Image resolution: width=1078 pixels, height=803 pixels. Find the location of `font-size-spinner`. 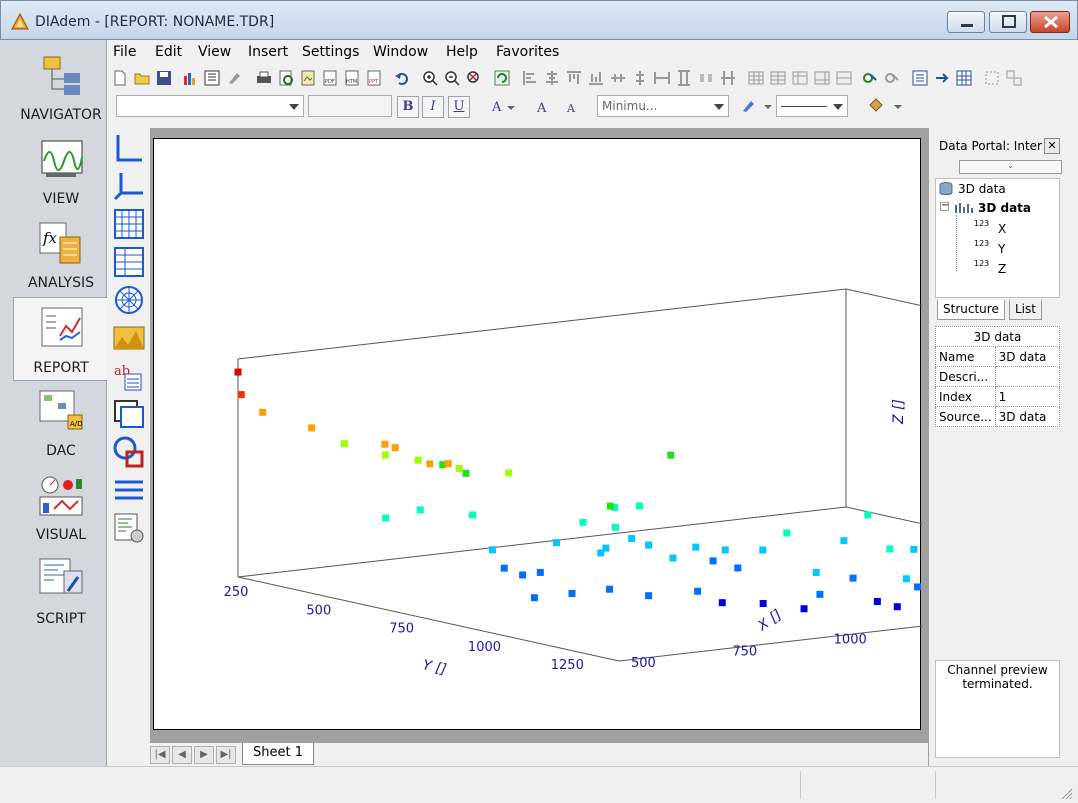

font-size-spinner is located at coordinates (350, 106).